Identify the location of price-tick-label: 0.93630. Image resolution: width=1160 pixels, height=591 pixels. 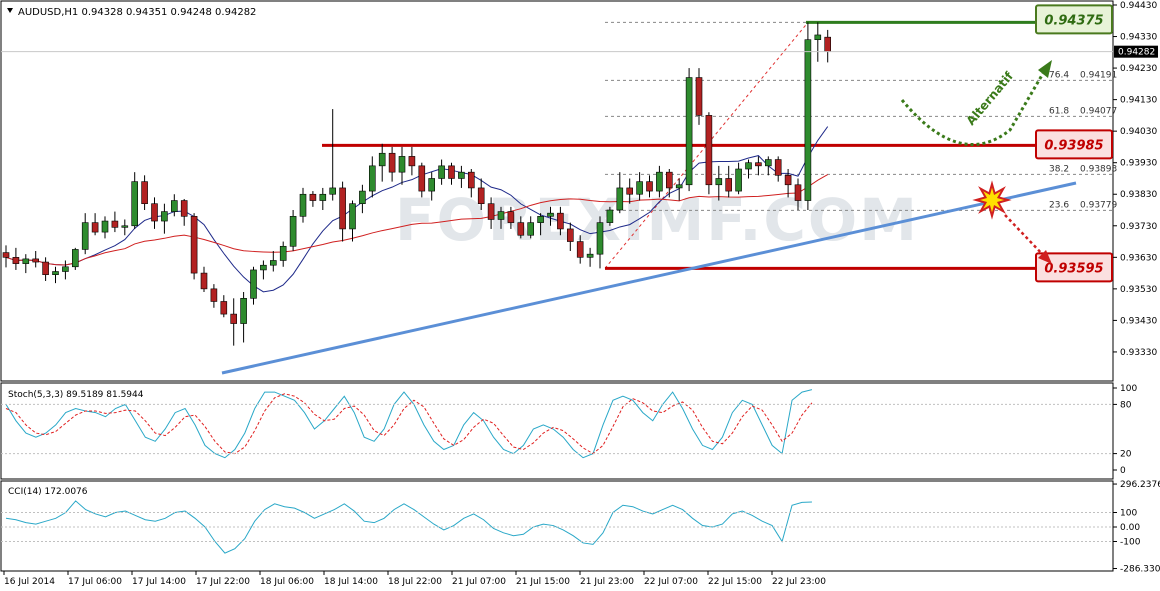
(1138, 258).